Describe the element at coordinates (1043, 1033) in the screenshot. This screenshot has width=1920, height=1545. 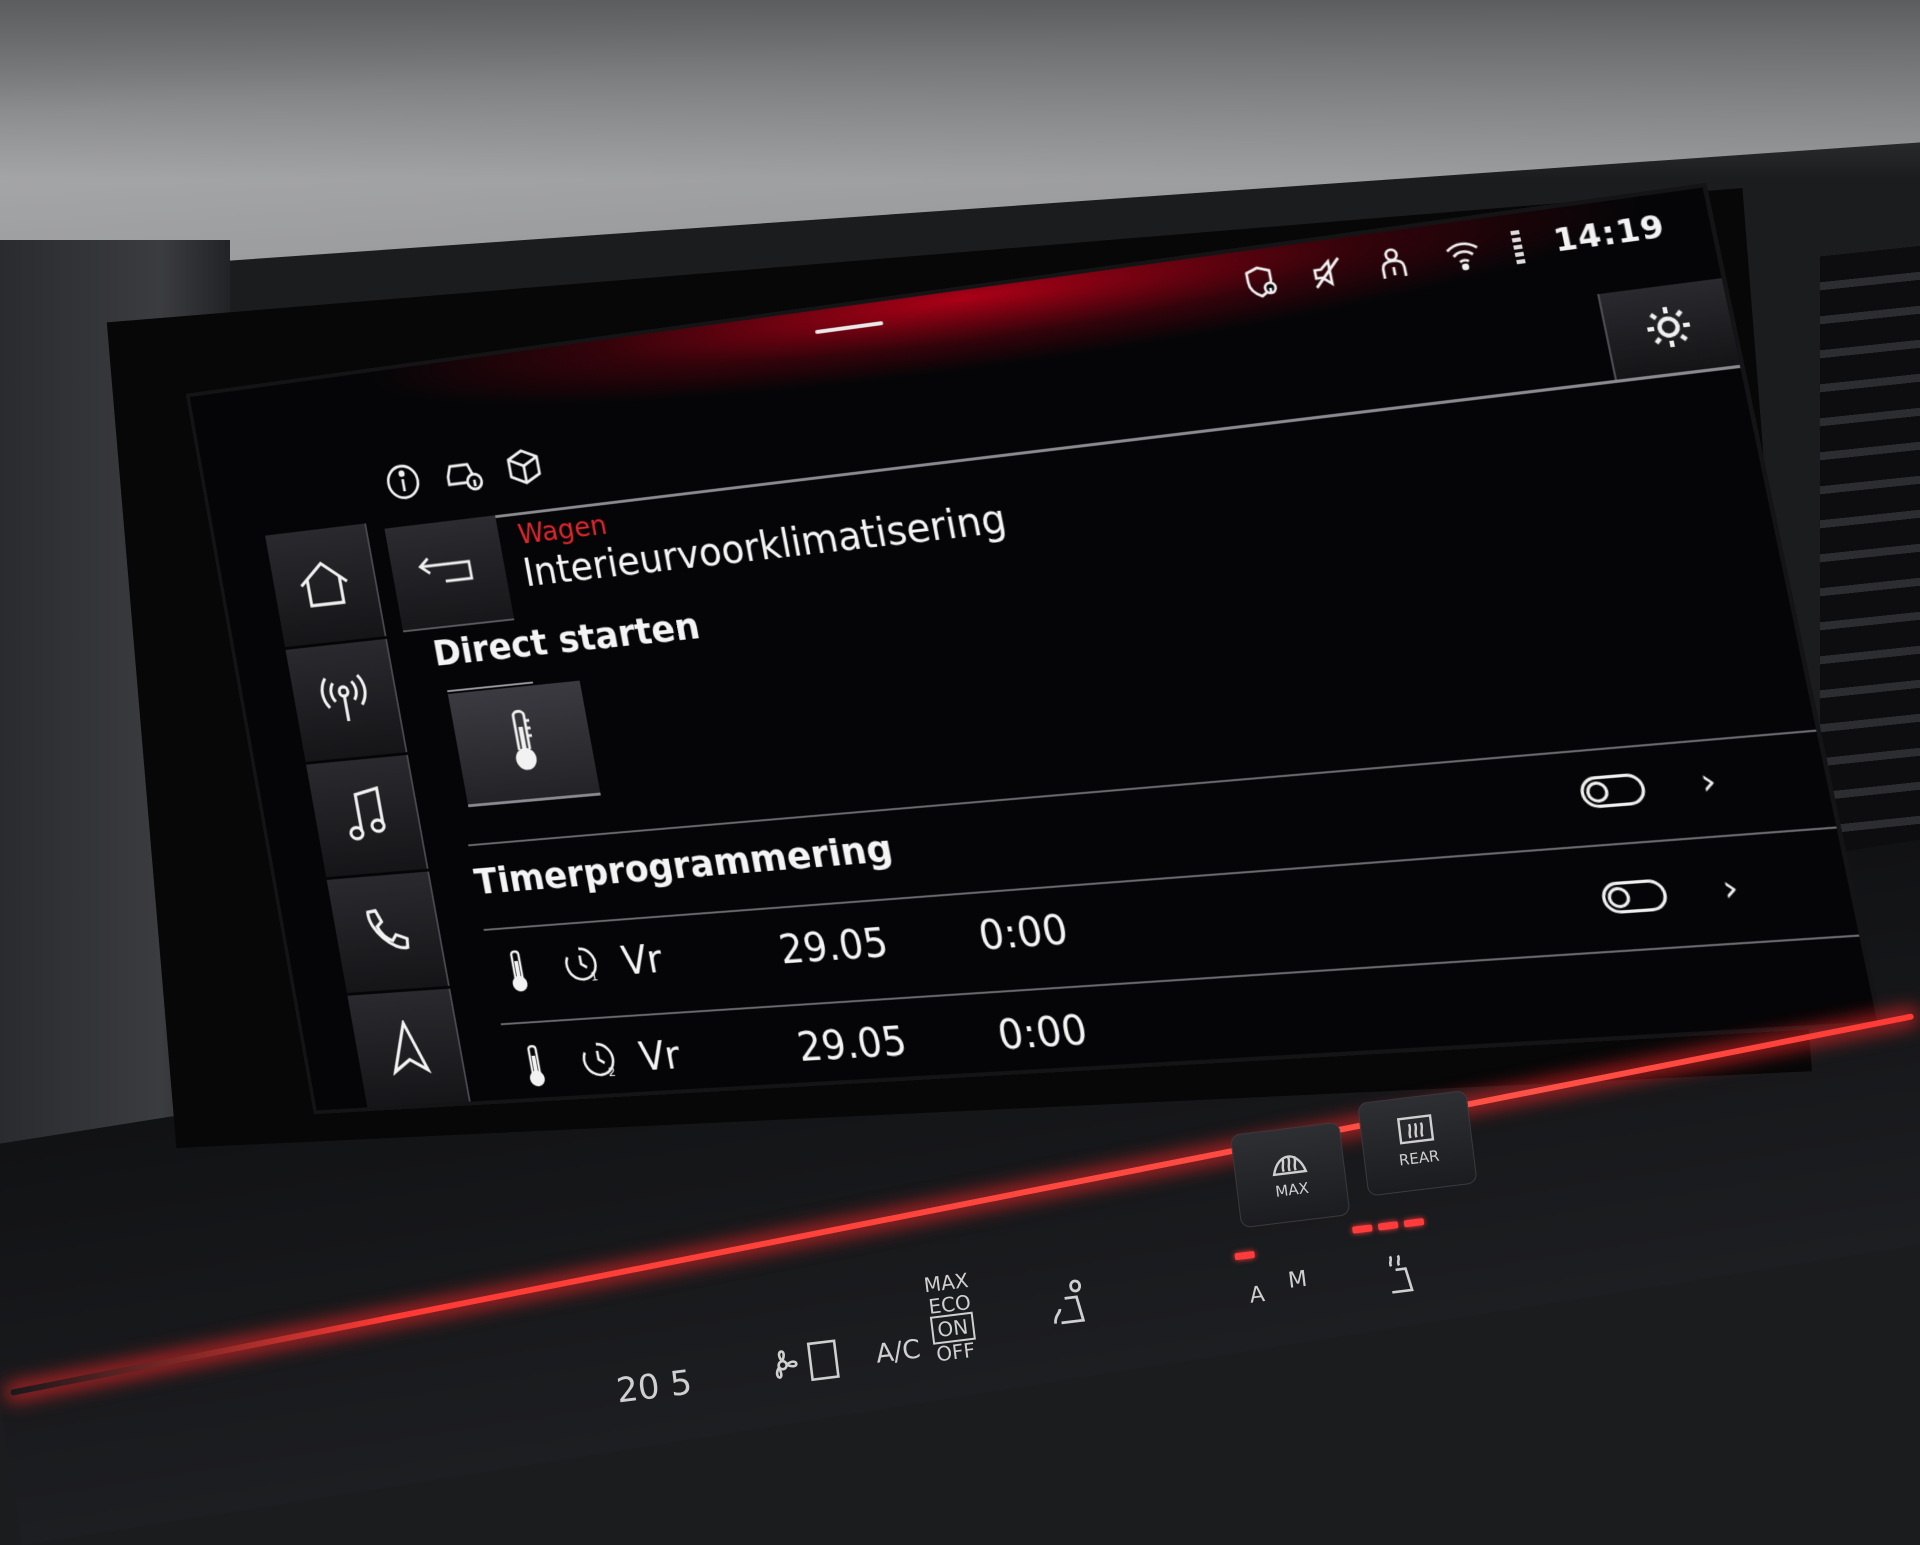
I see `timer-2-time: 0:00` at that location.